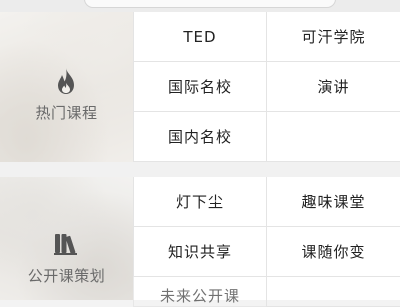 This screenshot has width=400, height=307. I want to click on grid-item-domestic-universities: 国内名校, so click(199, 137).